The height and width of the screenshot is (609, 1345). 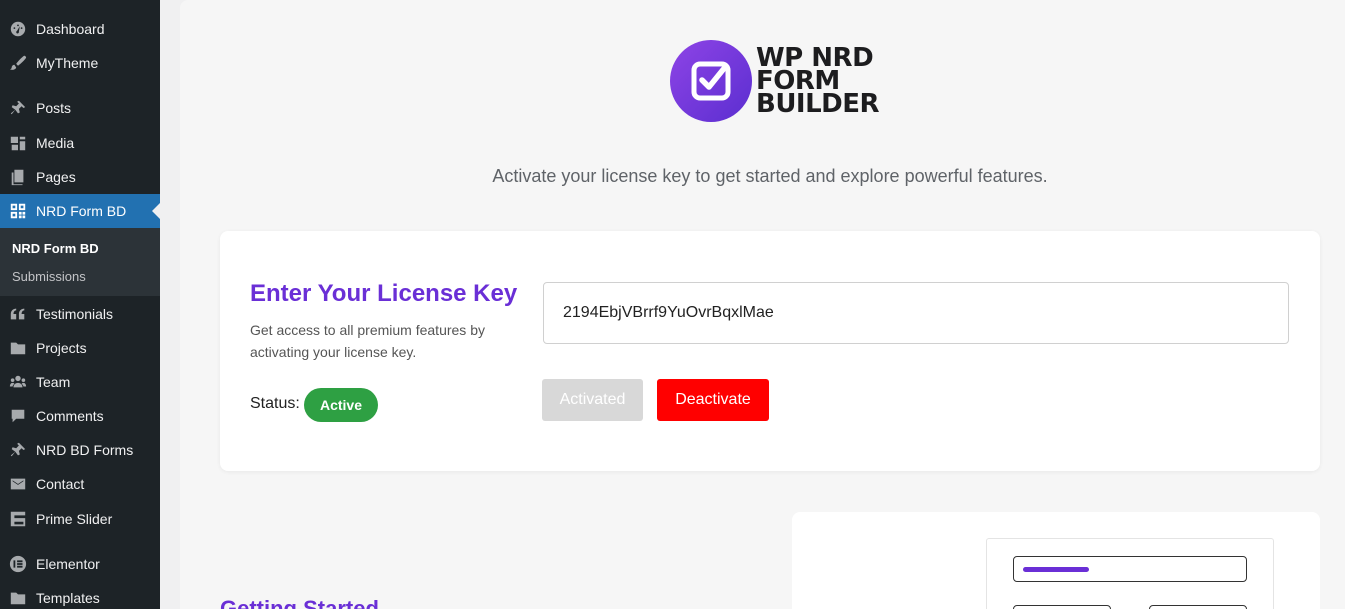 What do you see at coordinates (299, 602) in the screenshot?
I see `getting-started-title: Getting Started` at bounding box center [299, 602].